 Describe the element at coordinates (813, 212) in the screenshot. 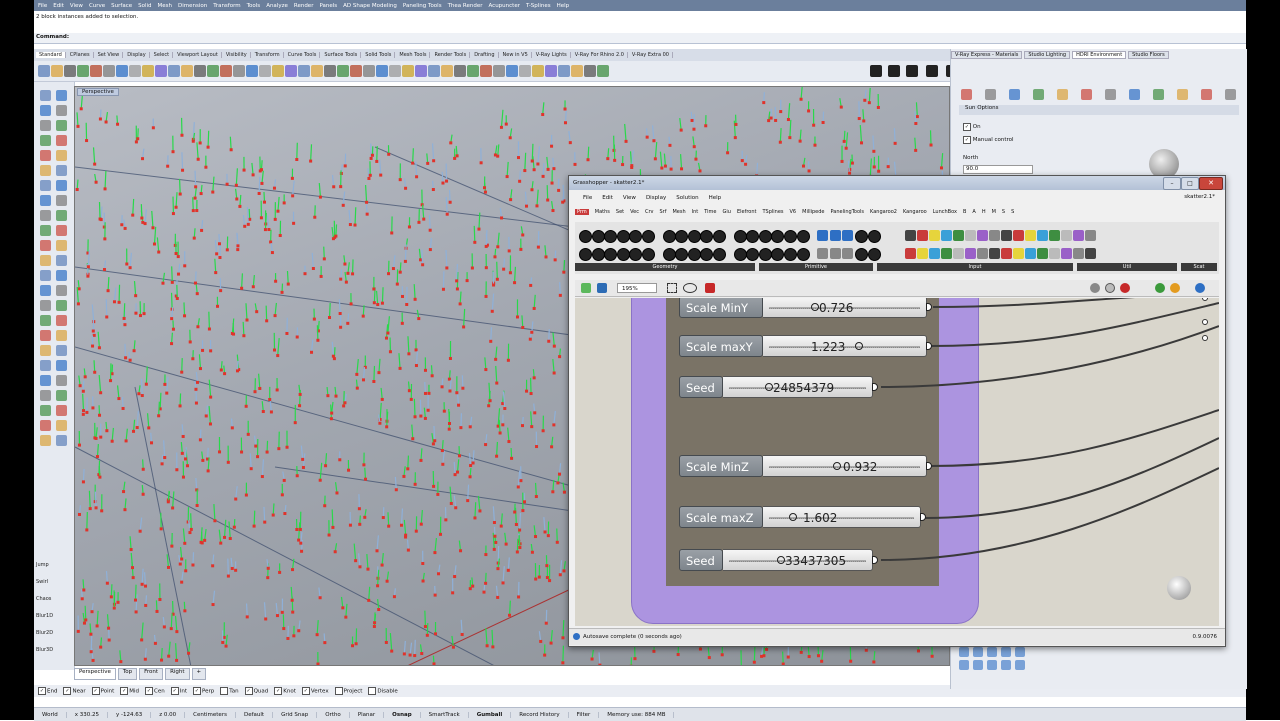

I see `gh-tab-13: Millipede` at that location.